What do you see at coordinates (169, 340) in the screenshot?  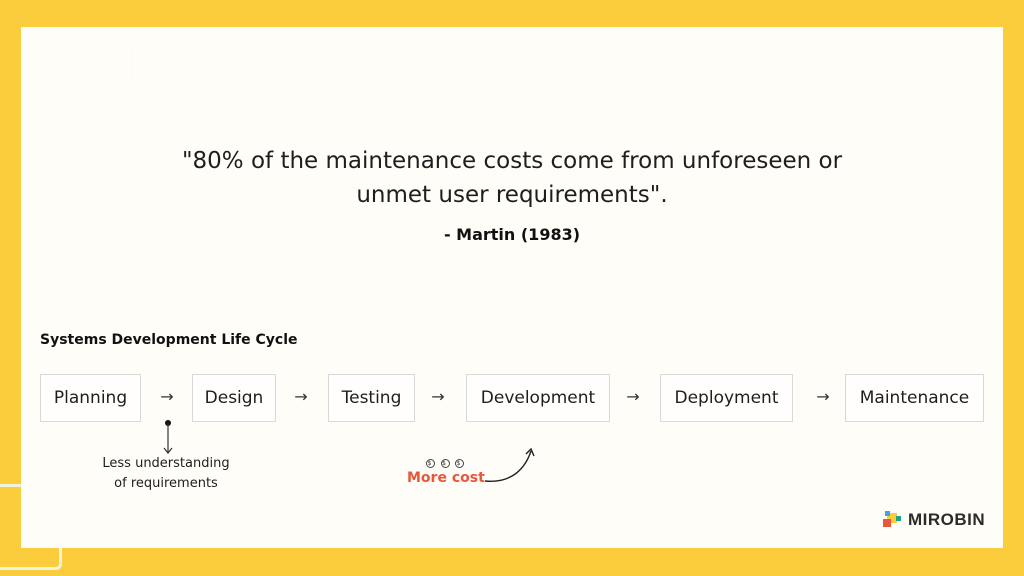 I see `sdlc-title: Systems Development Life Cycle` at bounding box center [169, 340].